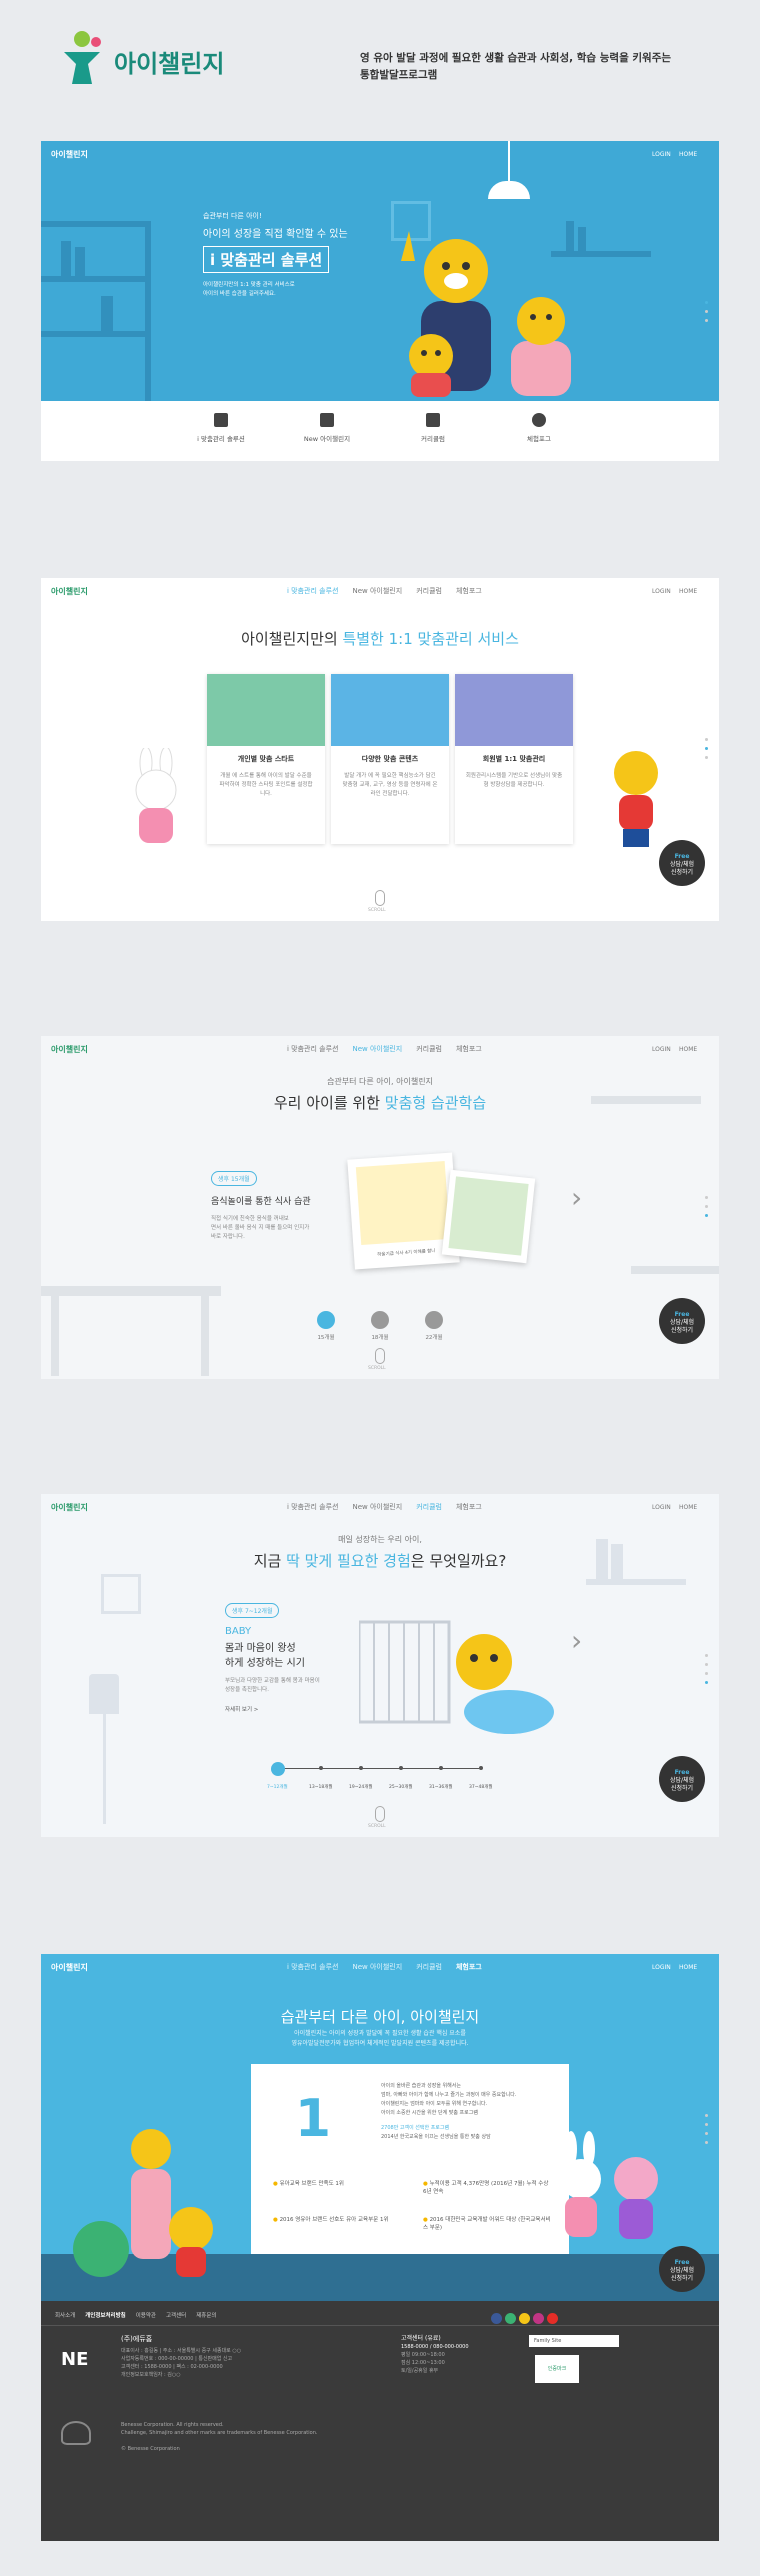 Image resolution: width=760 pixels, height=2576 pixels. What do you see at coordinates (275, 234) in the screenshot?
I see `hero-line1: 아이의 성장을 직접 확인할 수 있는` at bounding box center [275, 234].